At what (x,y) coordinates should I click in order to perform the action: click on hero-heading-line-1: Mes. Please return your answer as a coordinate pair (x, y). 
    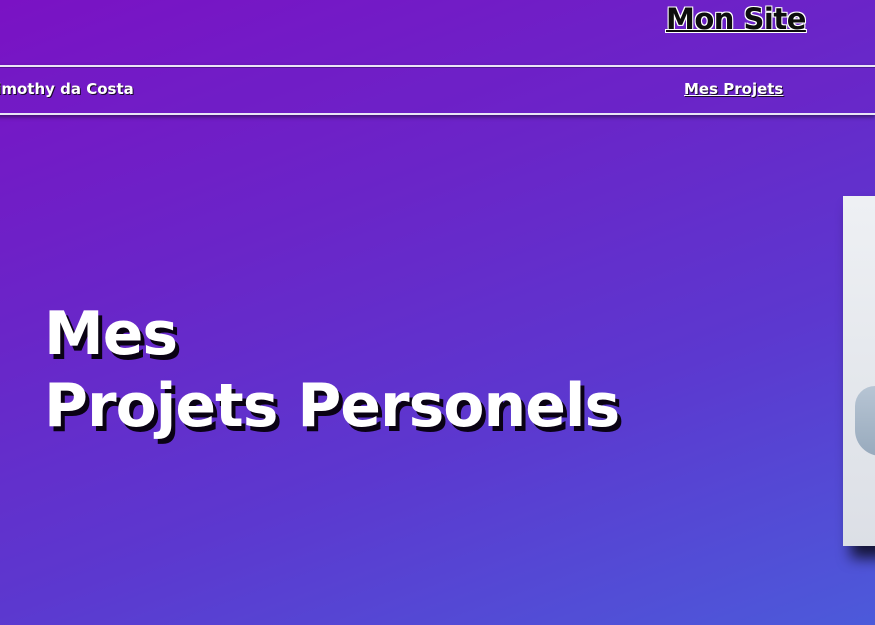
    Looking at the image, I should click on (111, 334).